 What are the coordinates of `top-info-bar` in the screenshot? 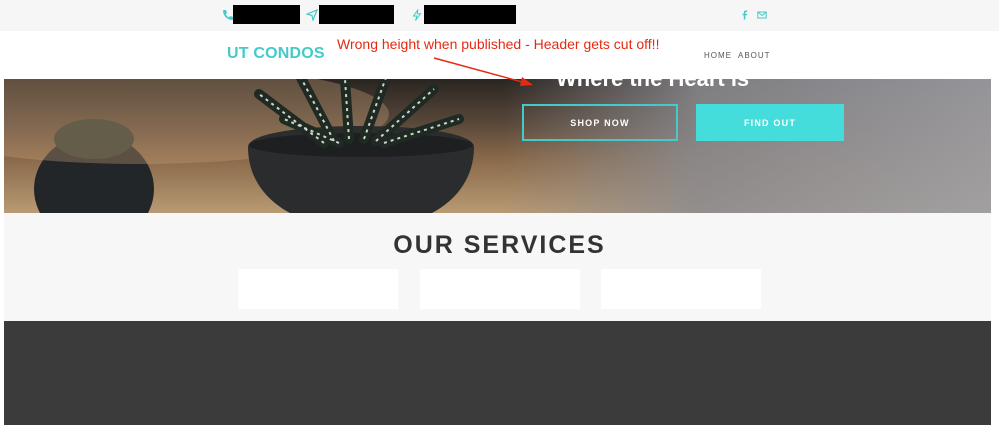 It's located at (499, 15).